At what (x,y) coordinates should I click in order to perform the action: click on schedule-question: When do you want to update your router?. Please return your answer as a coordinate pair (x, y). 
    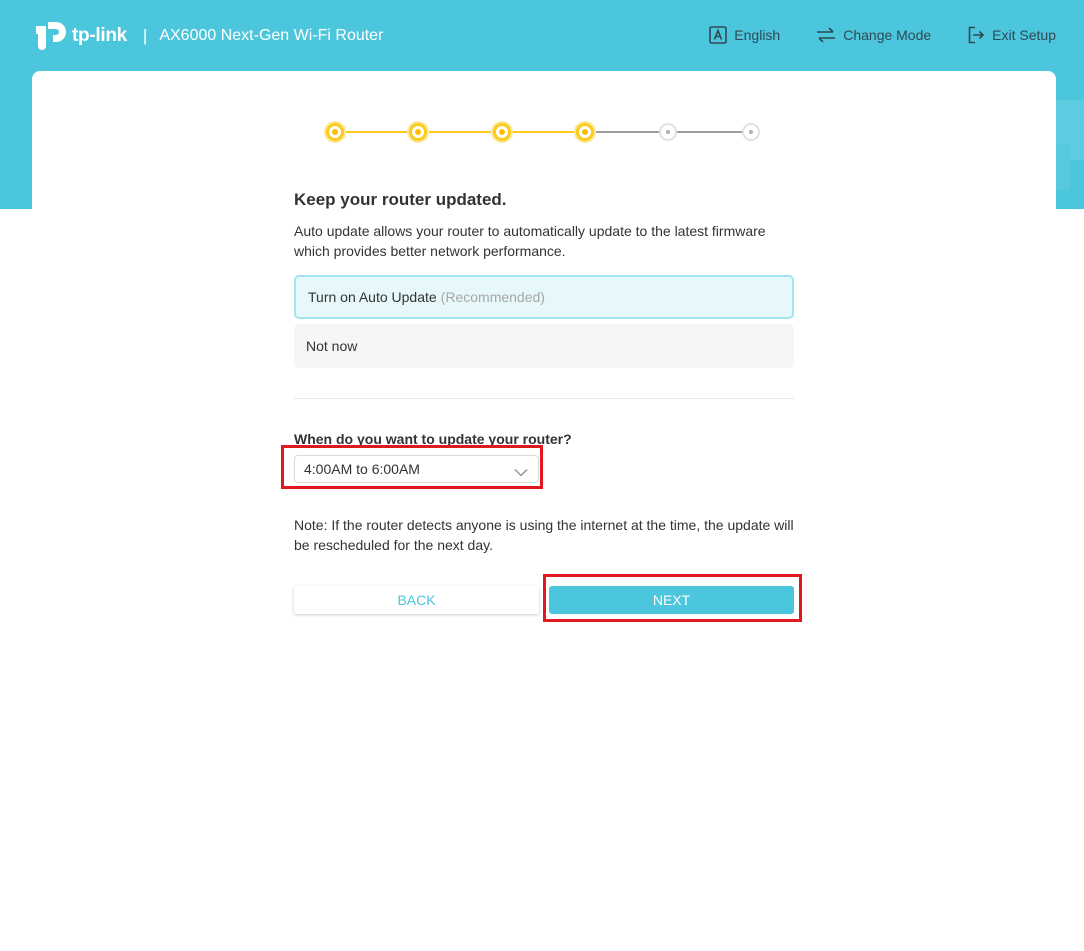
    Looking at the image, I should click on (433, 439).